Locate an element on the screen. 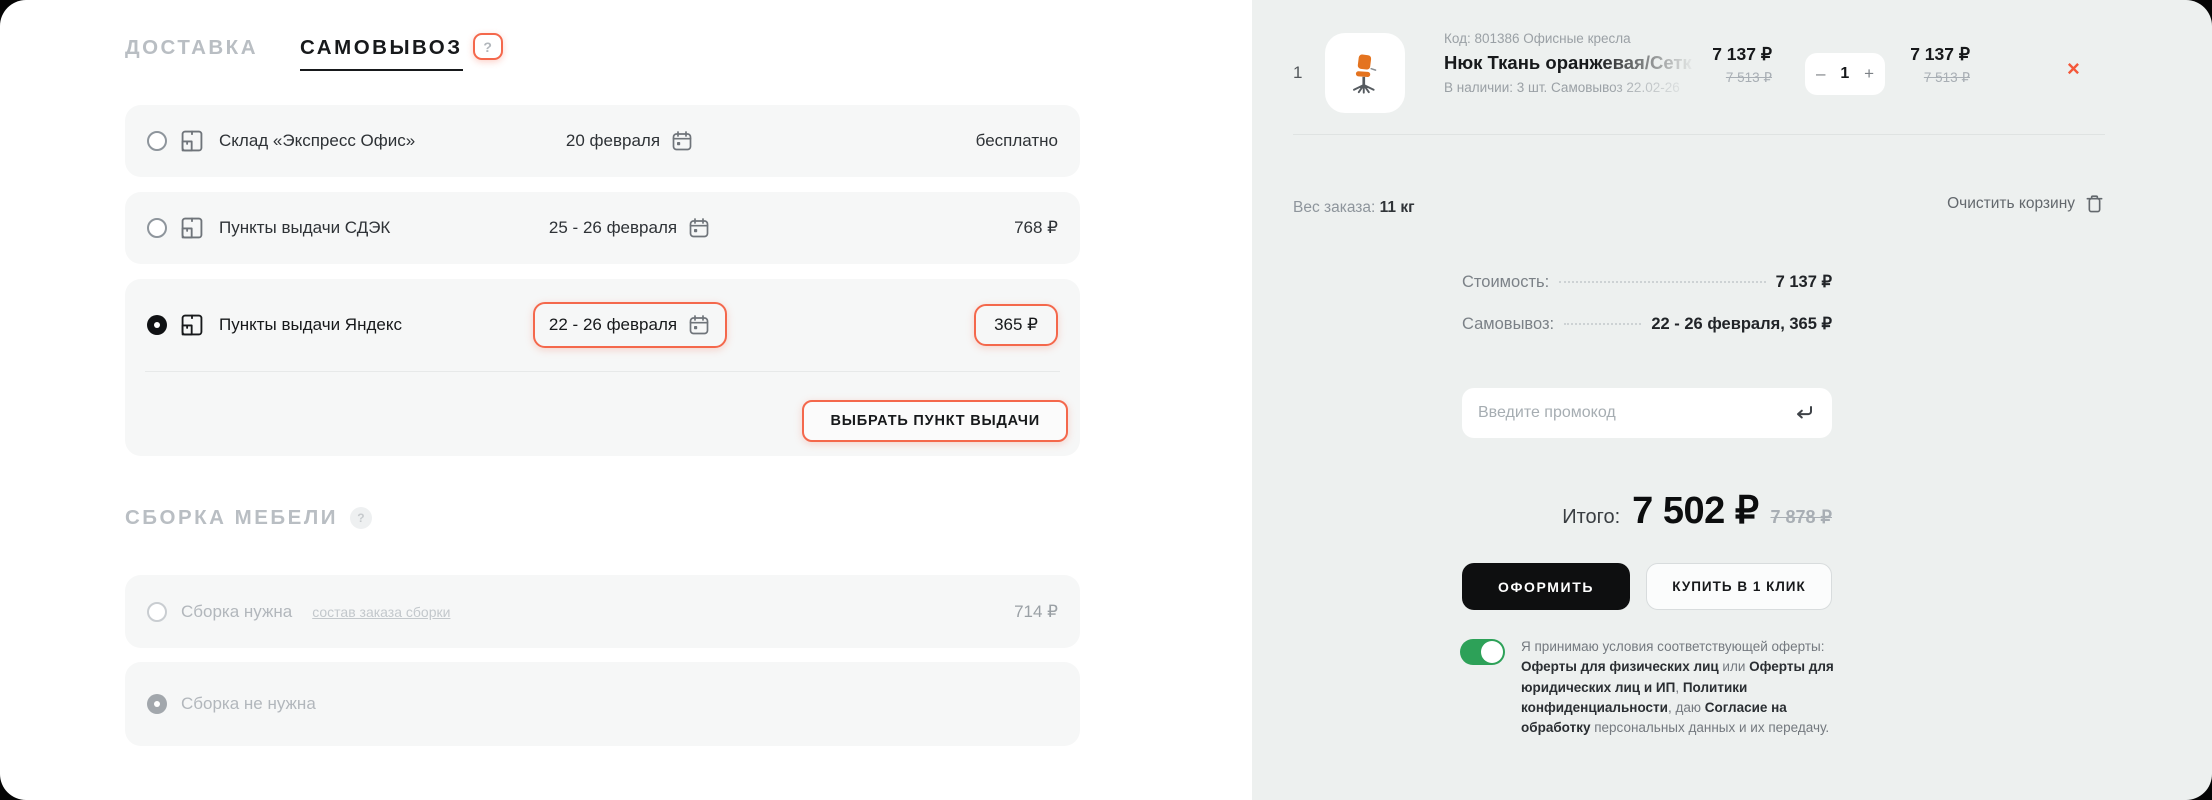 This screenshot has height=800, width=2212. qty-minus-button: – is located at coordinates (1820, 74).